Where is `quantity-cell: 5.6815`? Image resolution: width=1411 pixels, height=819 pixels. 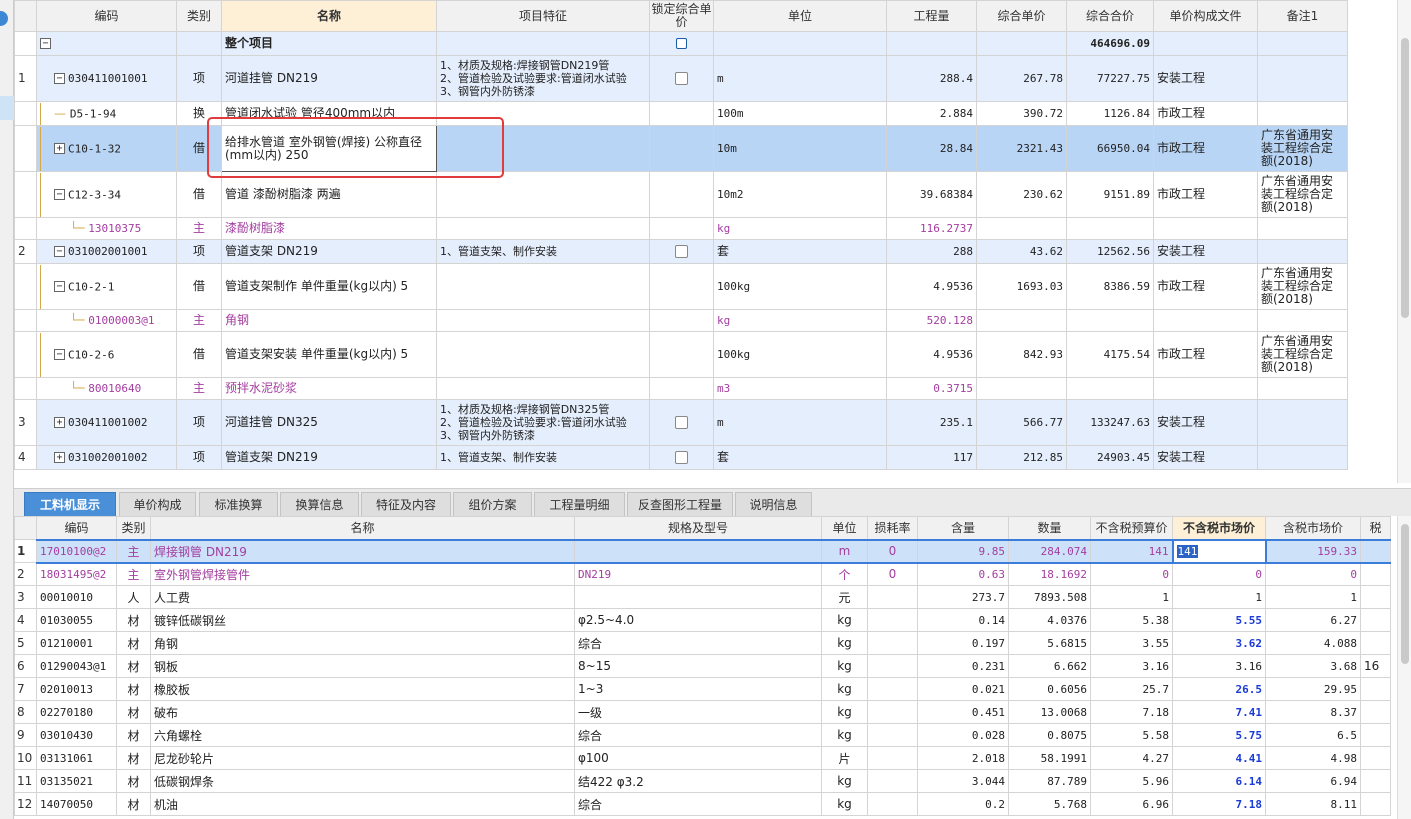
quantity-cell: 5.6815 is located at coordinates (1049, 643).